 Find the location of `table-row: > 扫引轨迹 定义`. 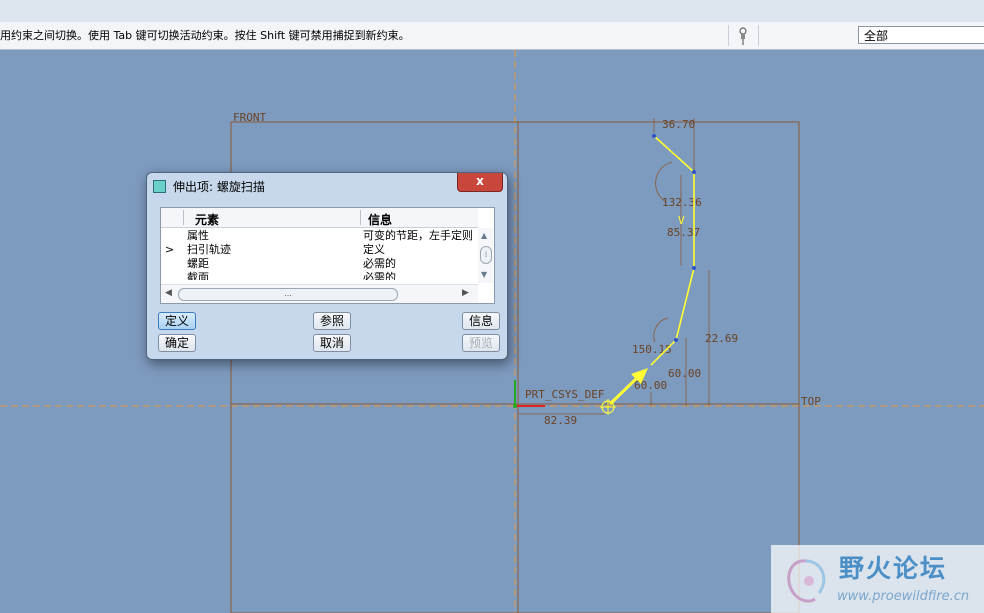

table-row: > 扫引轨迹 定义 is located at coordinates (319, 249).